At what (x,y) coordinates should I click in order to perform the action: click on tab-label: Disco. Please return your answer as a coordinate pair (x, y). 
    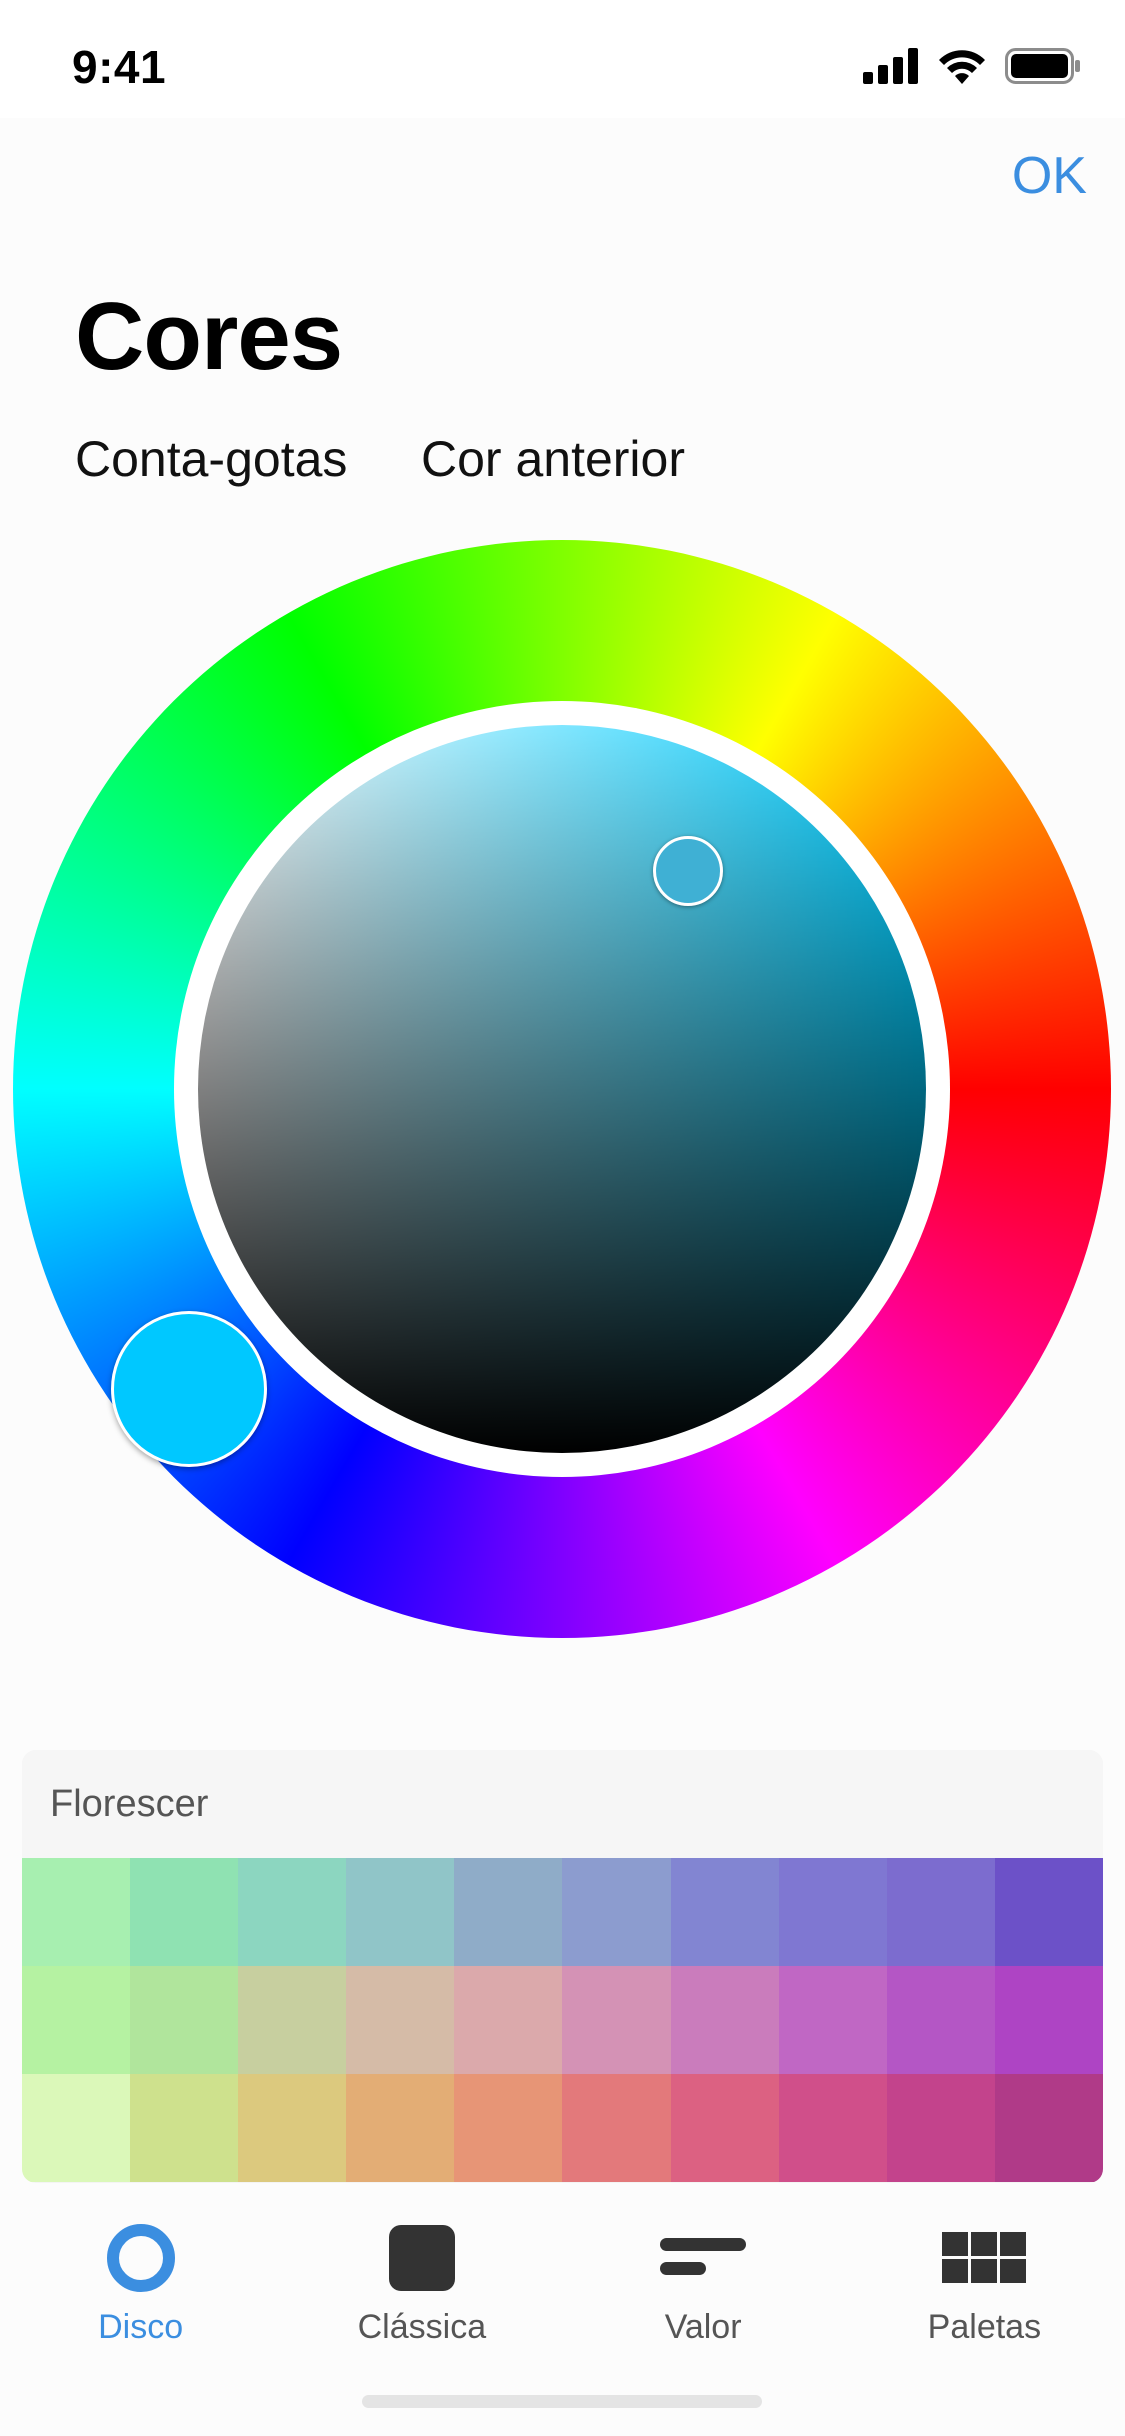
    Looking at the image, I should click on (141, 2327).